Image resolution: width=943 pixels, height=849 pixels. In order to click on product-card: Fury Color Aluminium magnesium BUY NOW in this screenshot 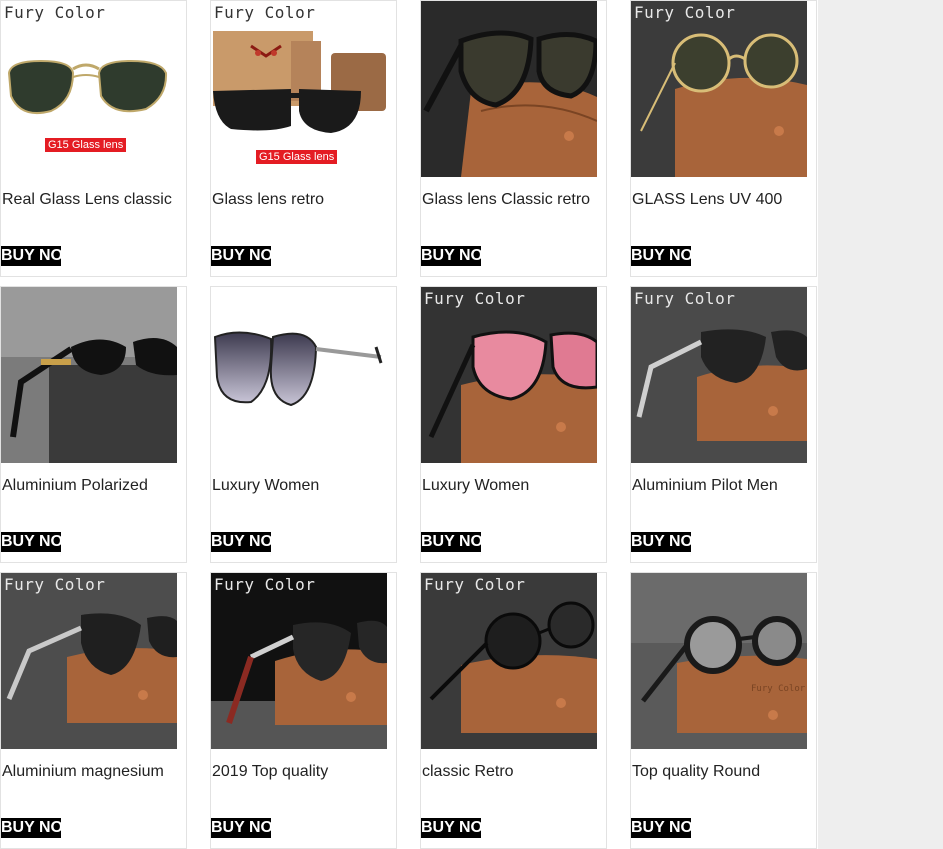, I will do `click(93, 710)`.